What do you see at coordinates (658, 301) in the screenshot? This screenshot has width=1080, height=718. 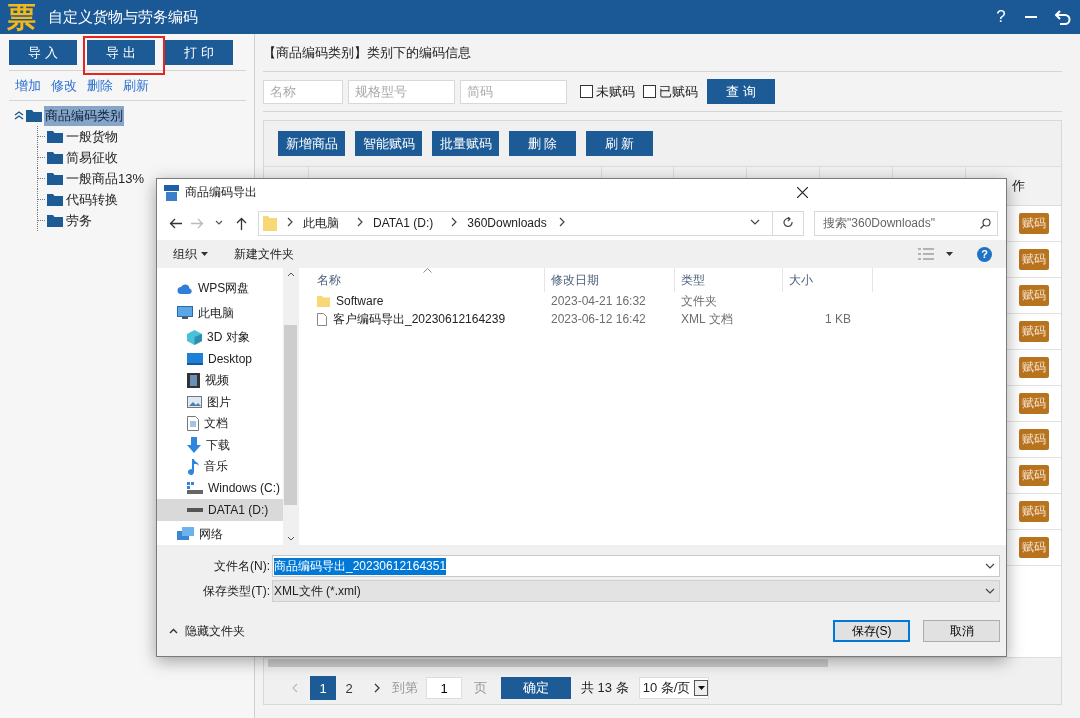 I see `file-row: Software 2023-04-21 16:32 文件夹` at bounding box center [658, 301].